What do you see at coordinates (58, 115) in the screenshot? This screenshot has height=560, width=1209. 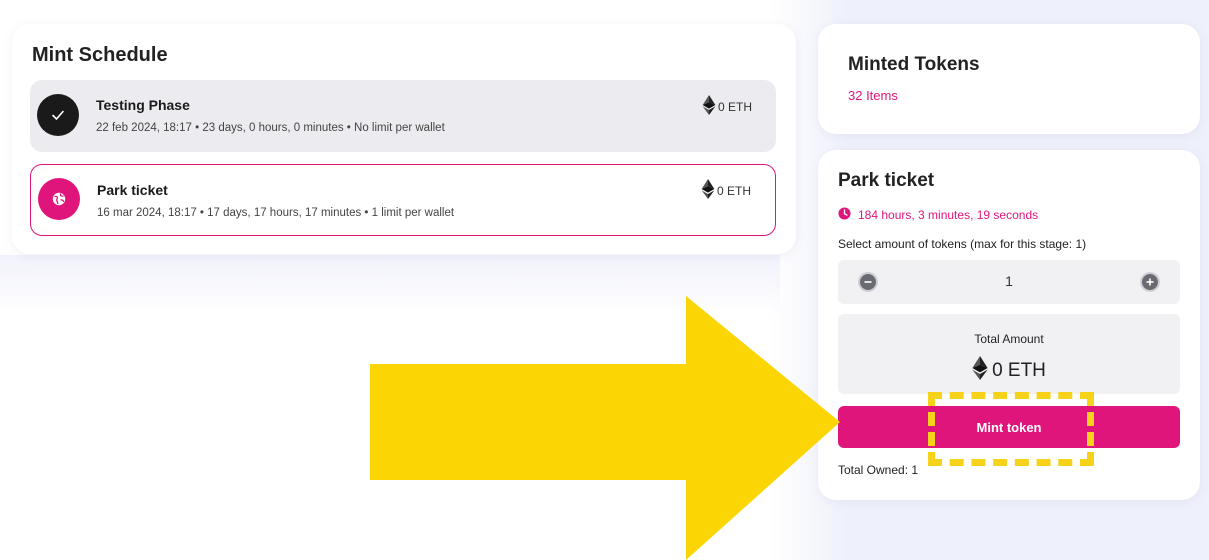 I see `check-icon` at bounding box center [58, 115].